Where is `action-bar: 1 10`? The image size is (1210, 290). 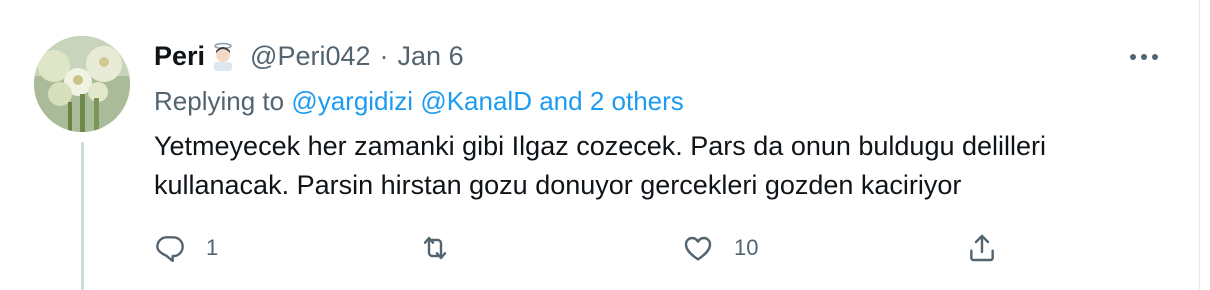
action-bar: 1 10 is located at coordinates (604, 248).